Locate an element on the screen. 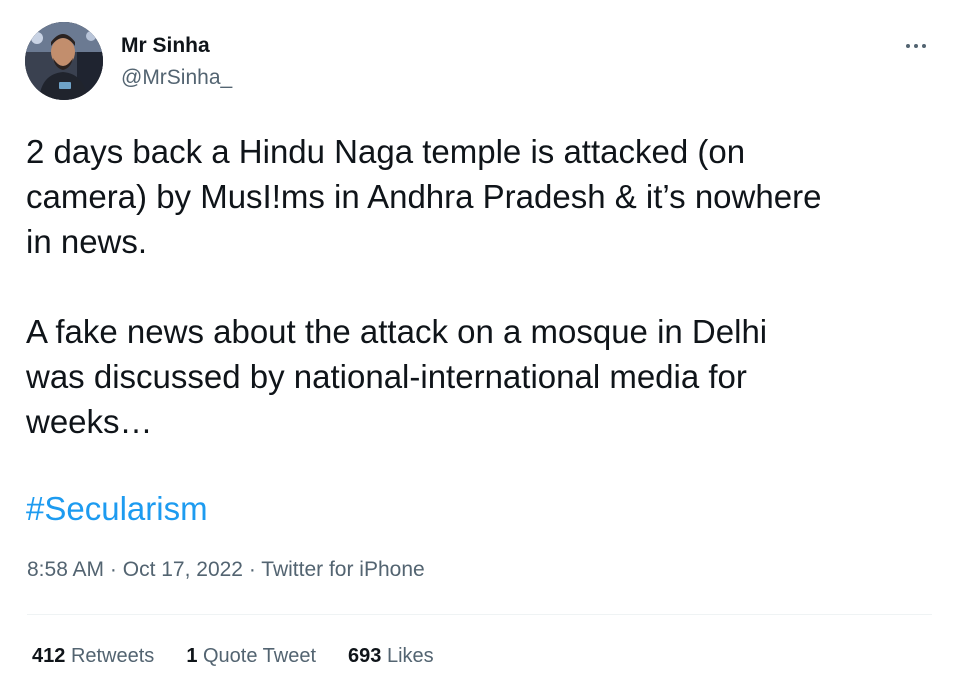 The height and width of the screenshot is (698, 958). hashtag-link: #Secularism is located at coordinates (117, 508).